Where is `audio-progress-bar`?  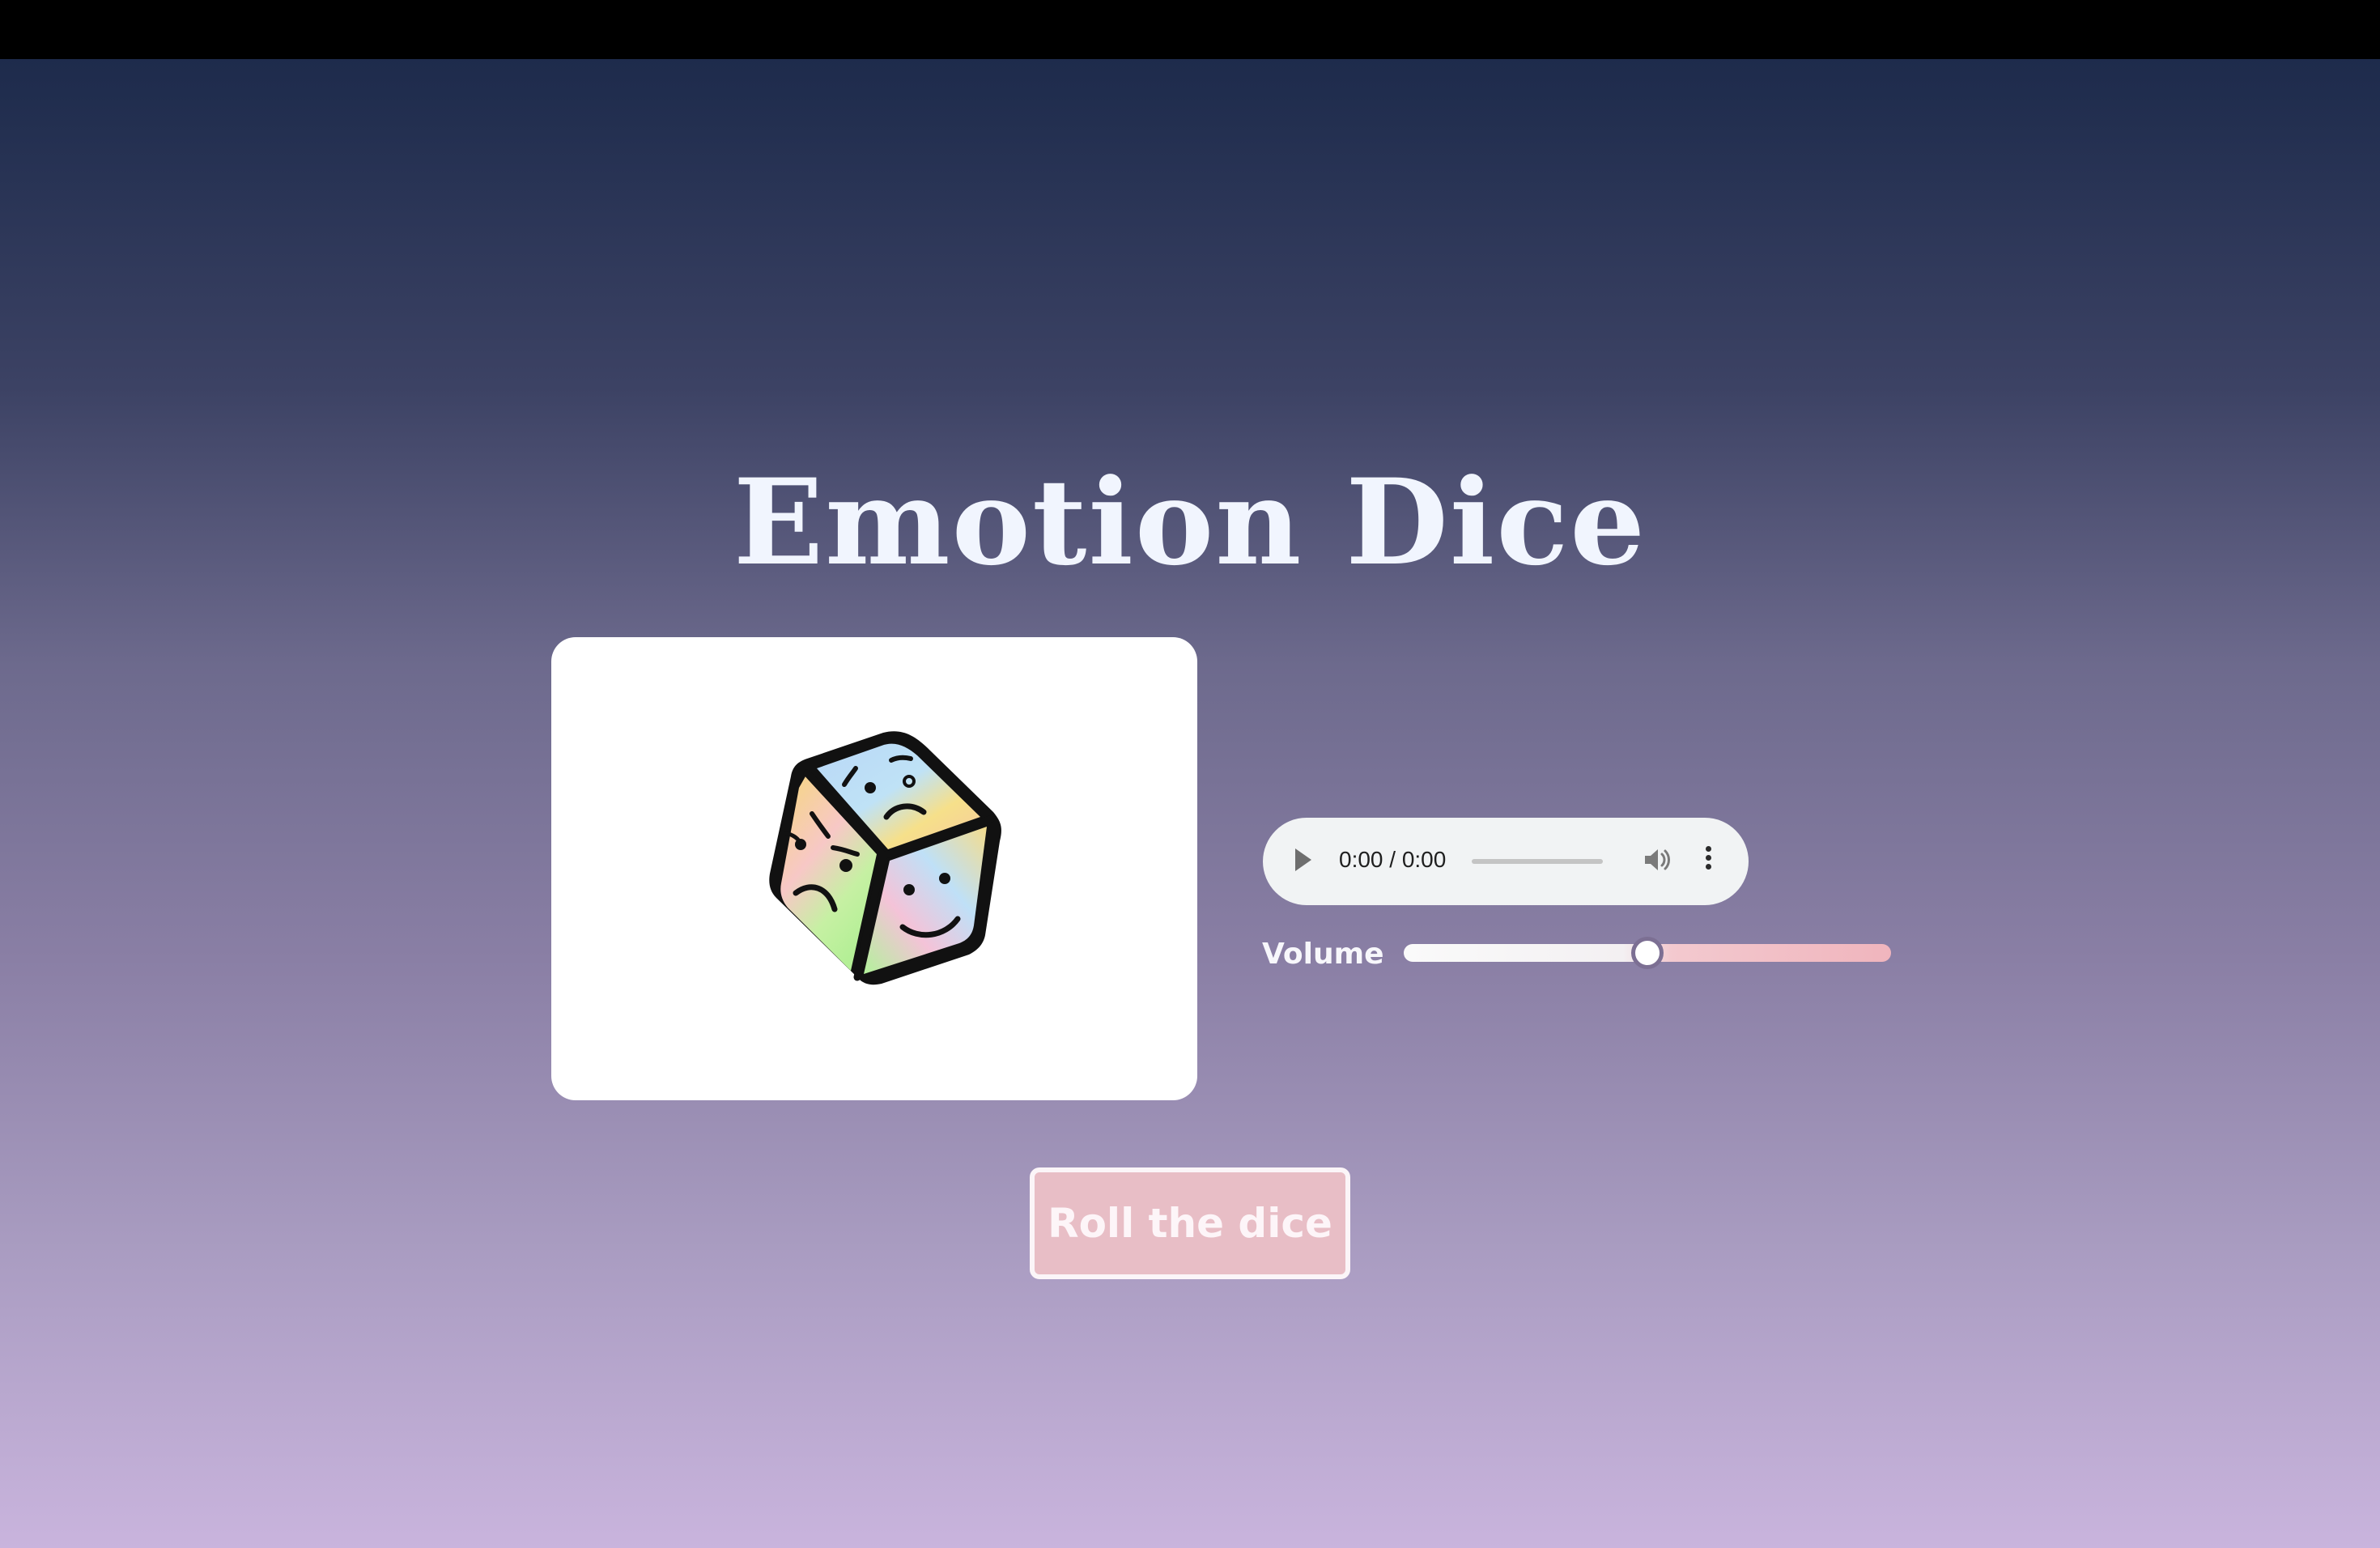
audio-progress-bar is located at coordinates (1537, 861).